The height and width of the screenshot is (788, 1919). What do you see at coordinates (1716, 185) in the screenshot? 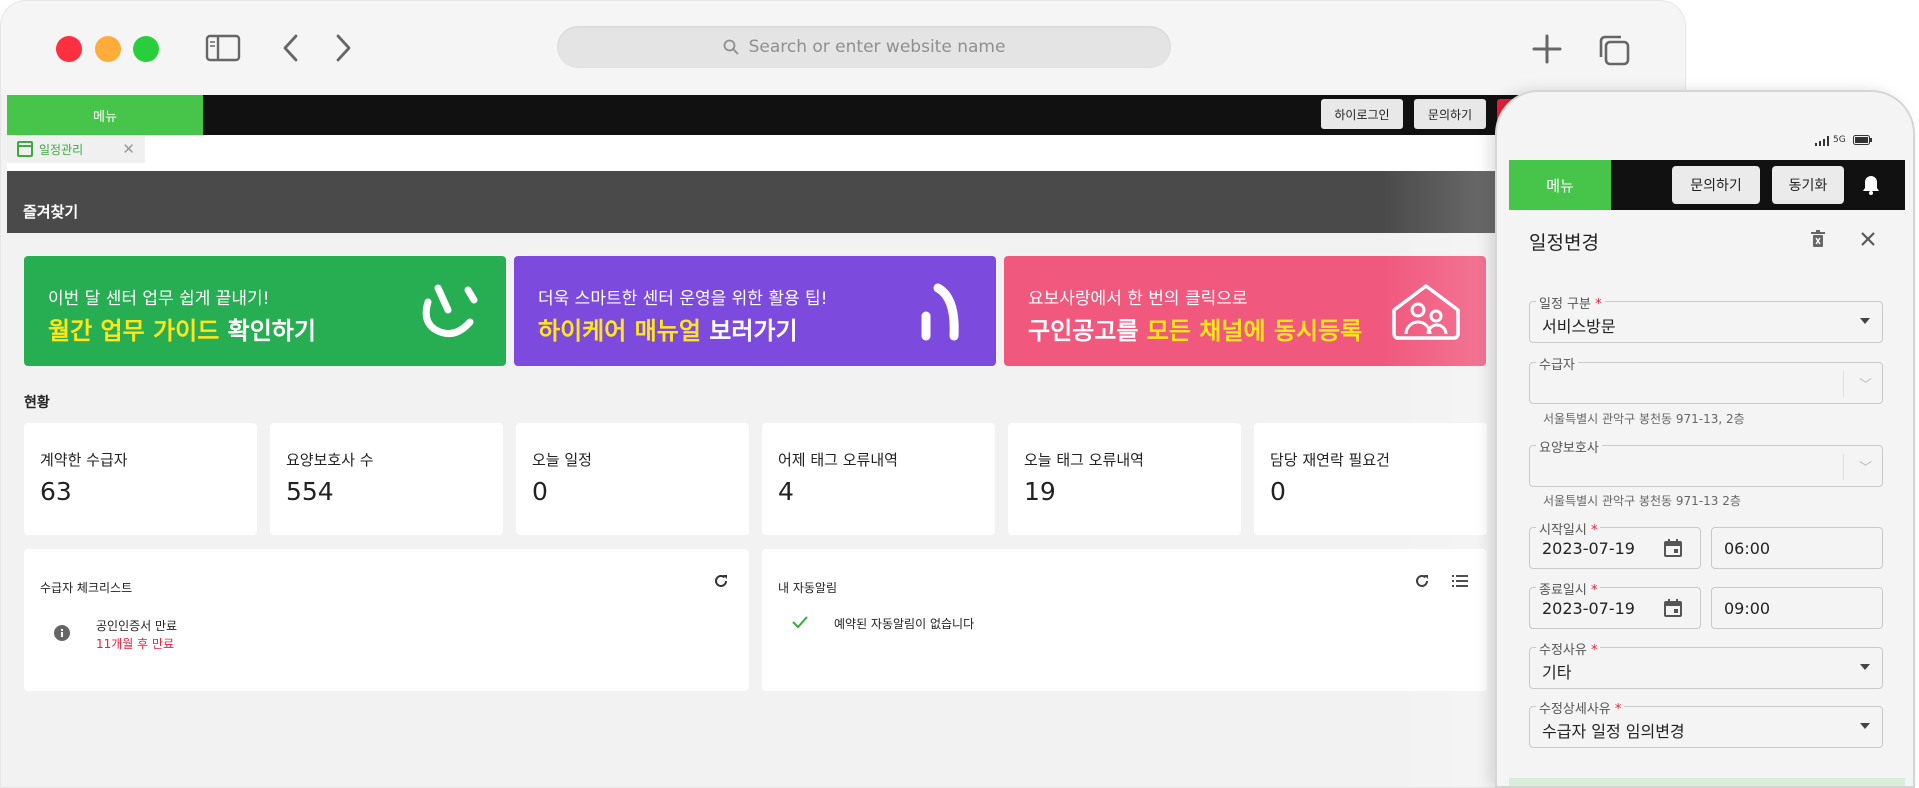
I see `phone-inquiry-button: 문의하기` at bounding box center [1716, 185].